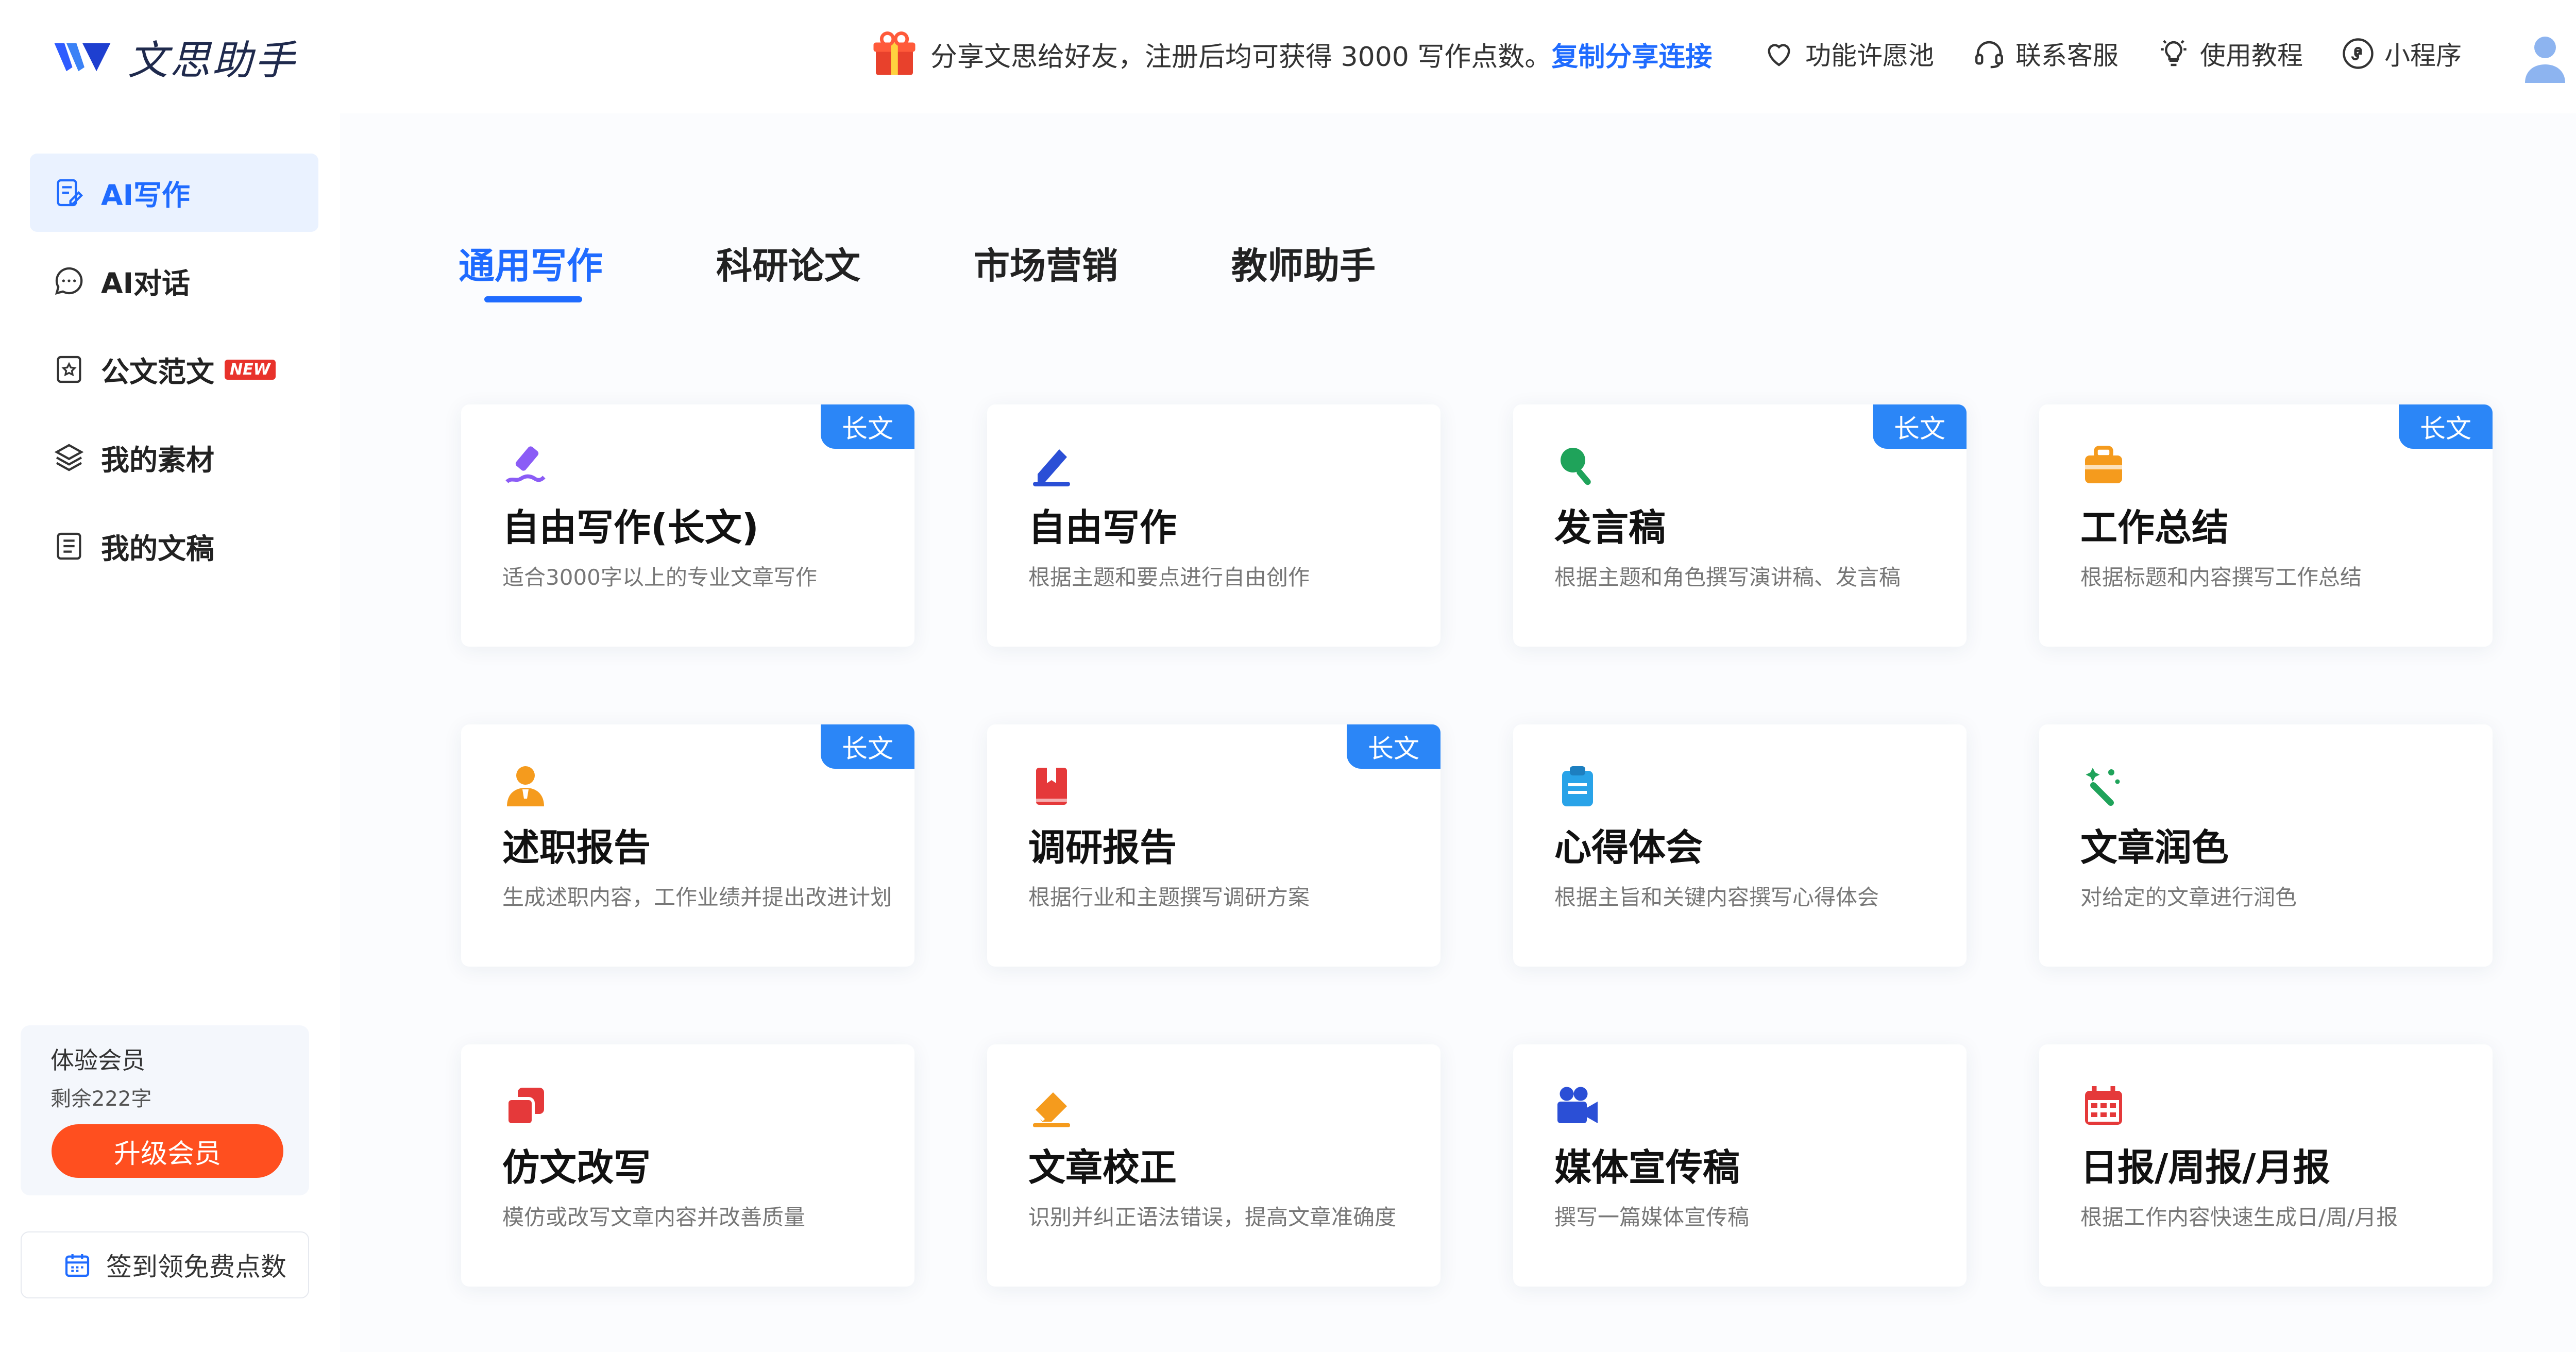 This screenshot has width=2576, height=1352. I want to click on category-tabs: 通用写作 科研论文 市场营销 教师助手, so click(974, 269).